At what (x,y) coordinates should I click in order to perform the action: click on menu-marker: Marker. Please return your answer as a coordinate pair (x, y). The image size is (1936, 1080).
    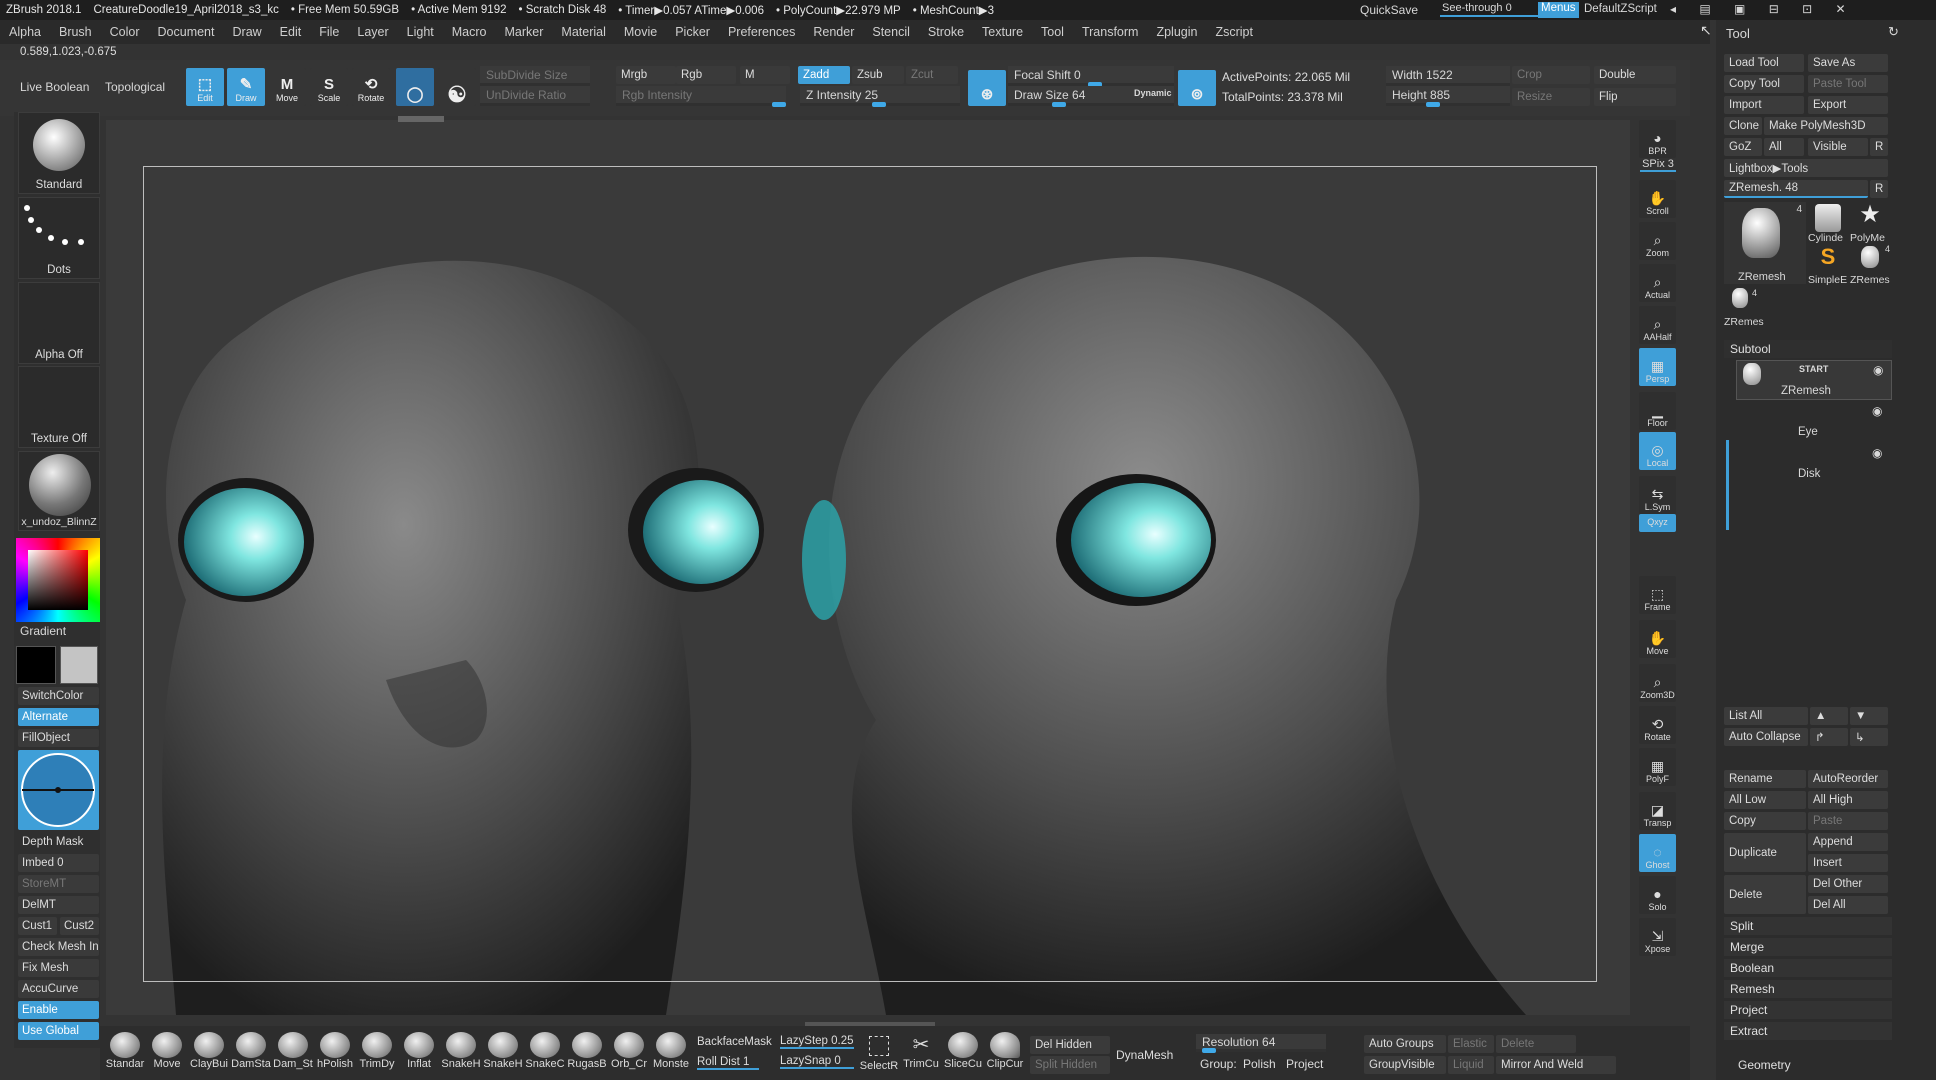
    Looking at the image, I should click on (524, 32).